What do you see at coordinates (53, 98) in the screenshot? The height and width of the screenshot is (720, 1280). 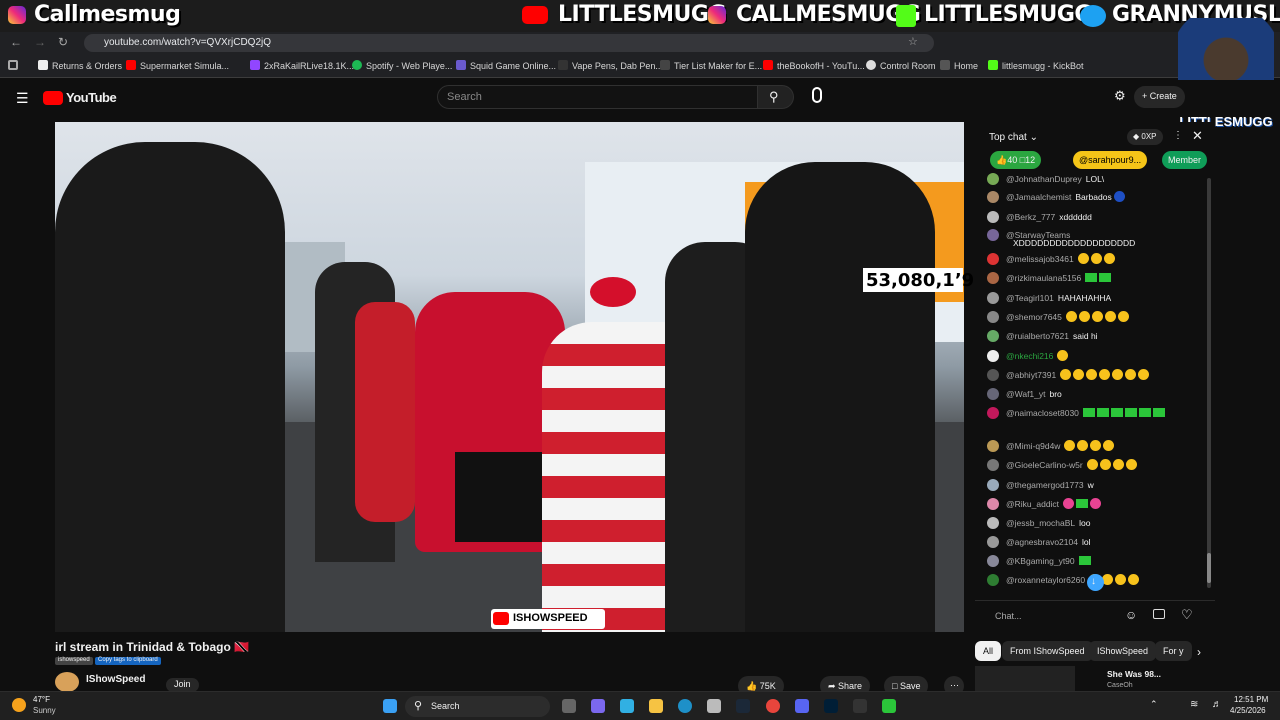 I see `youtube-logo-icon` at bounding box center [53, 98].